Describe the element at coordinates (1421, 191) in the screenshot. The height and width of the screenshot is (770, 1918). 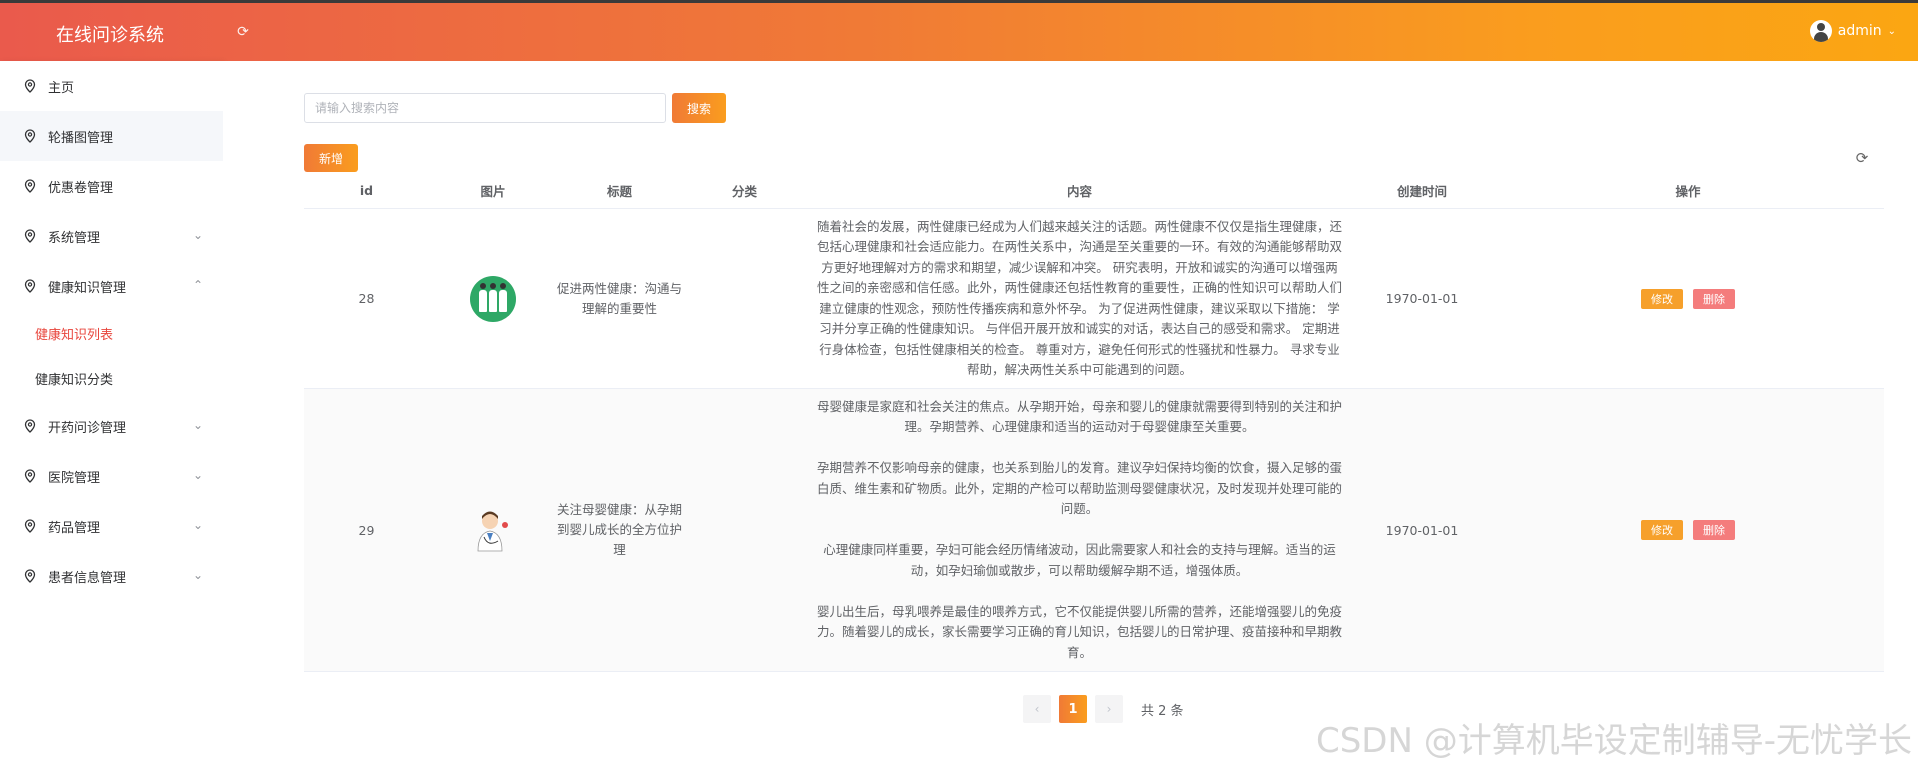
I see `column-header-created: 创建时间` at that location.